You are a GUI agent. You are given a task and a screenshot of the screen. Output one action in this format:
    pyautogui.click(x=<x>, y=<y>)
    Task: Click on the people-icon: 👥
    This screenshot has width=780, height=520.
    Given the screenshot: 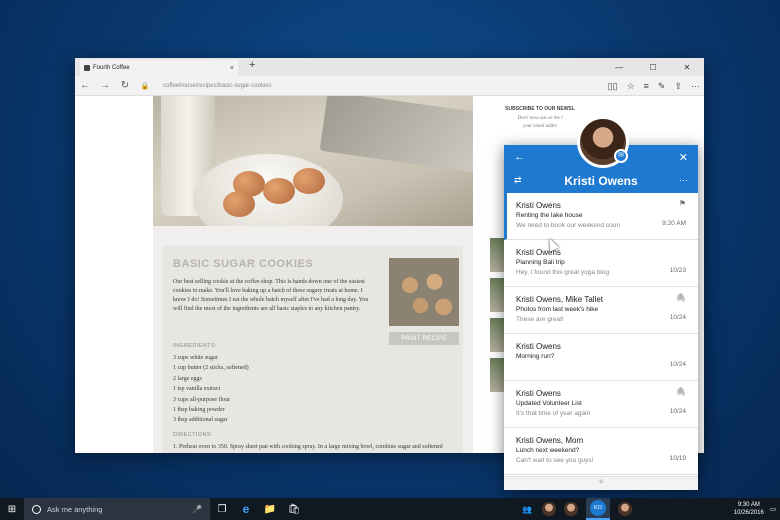 What is the action you would take?
    pyautogui.click(x=527, y=509)
    